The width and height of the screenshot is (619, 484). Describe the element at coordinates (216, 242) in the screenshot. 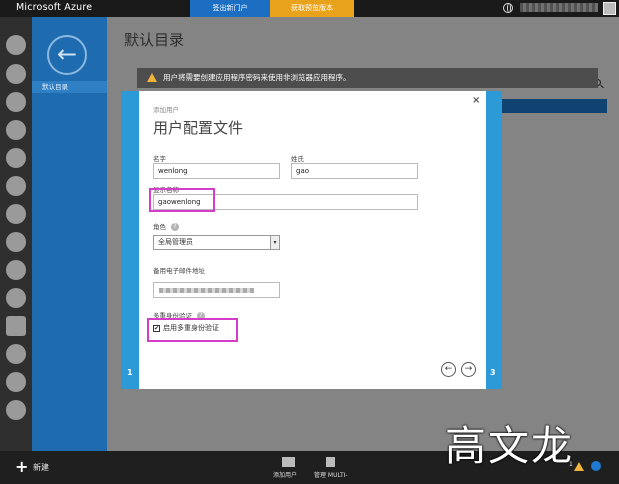

I see `role-select: 全局管理员 ▾` at that location.